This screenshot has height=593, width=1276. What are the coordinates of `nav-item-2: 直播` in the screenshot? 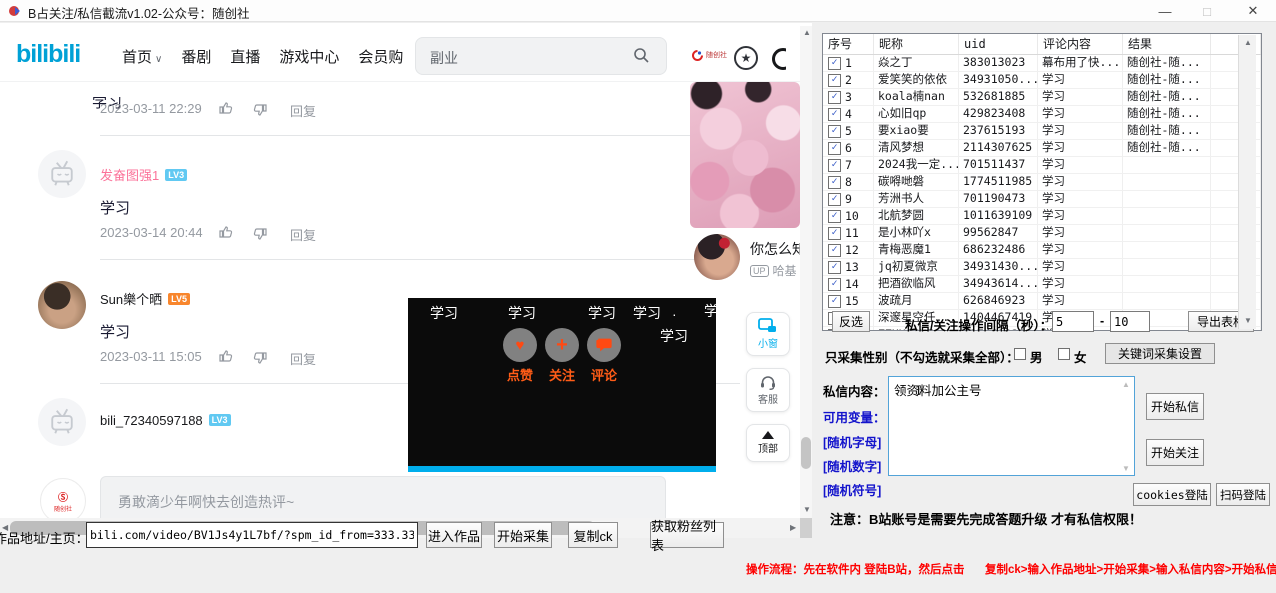 It's located at (245, 56).